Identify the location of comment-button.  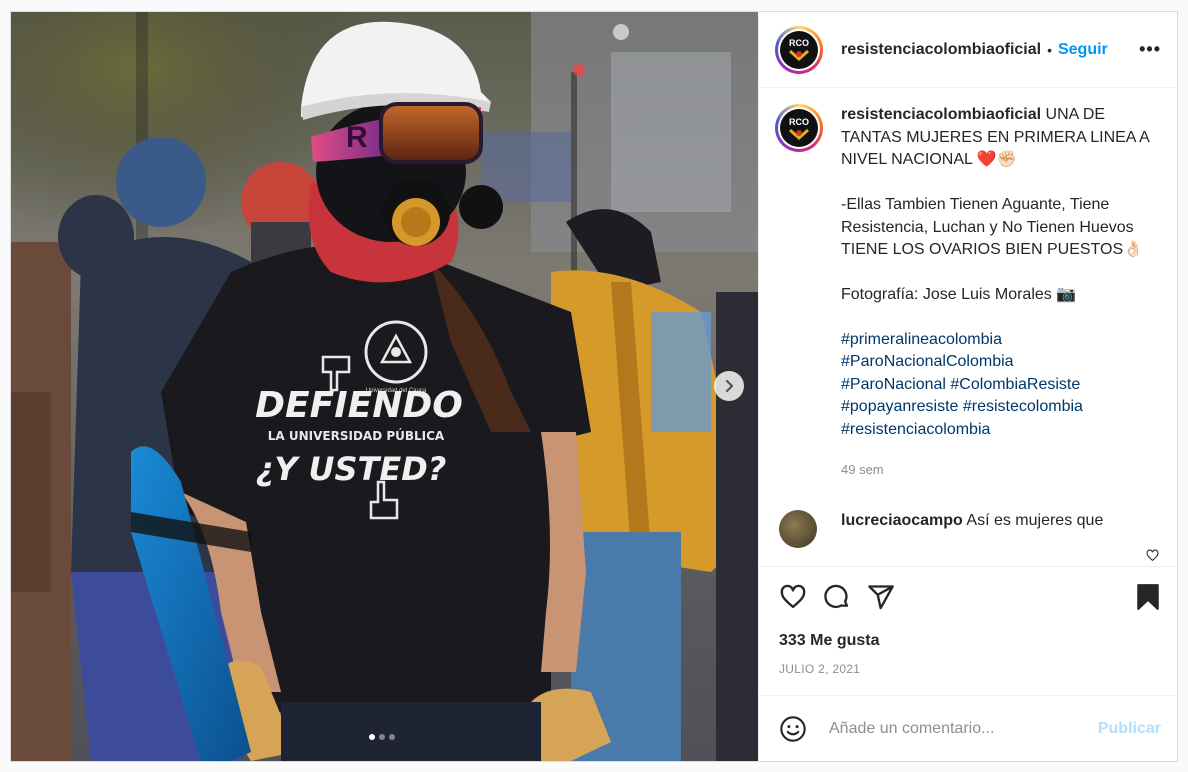
(837, 597).